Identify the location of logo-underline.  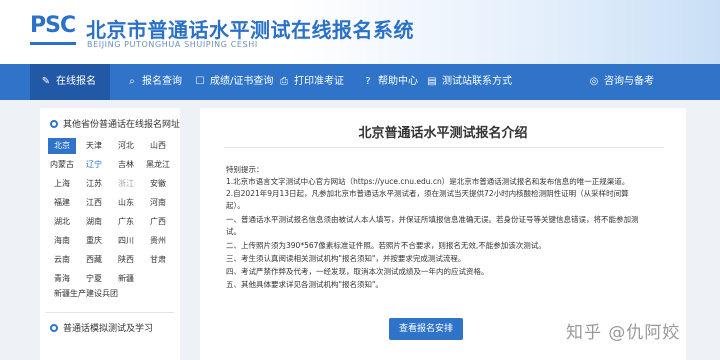
(53, 43).